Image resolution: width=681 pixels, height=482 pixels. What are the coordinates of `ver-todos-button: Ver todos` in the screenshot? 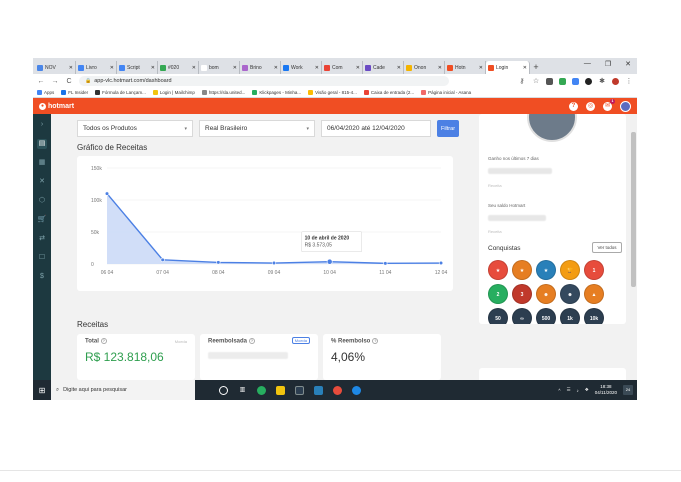 It's located at (607, 247).